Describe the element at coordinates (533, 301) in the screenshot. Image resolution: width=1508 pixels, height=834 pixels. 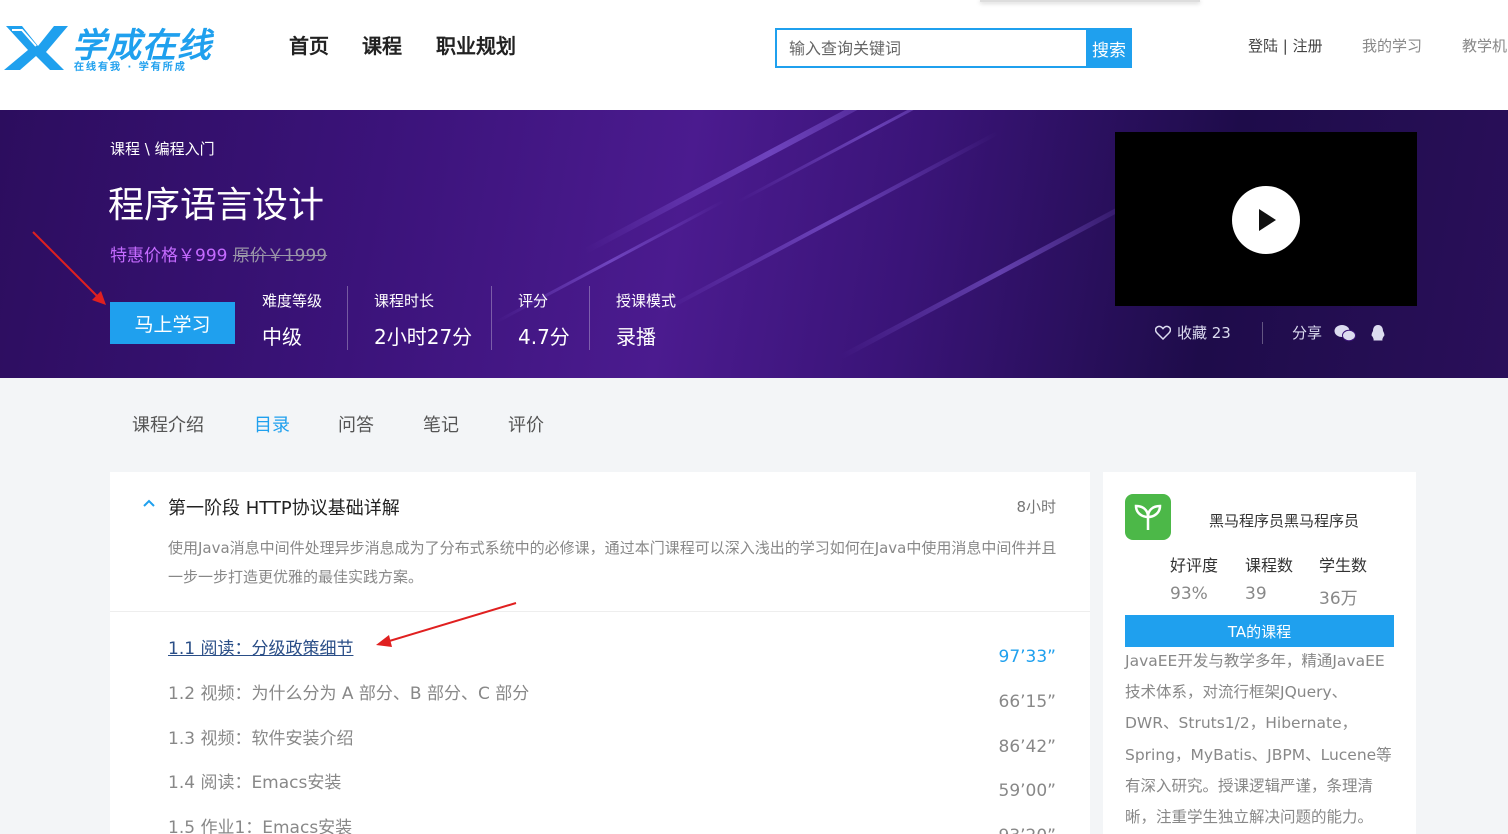
I see `stat-label: 评分` at that location.